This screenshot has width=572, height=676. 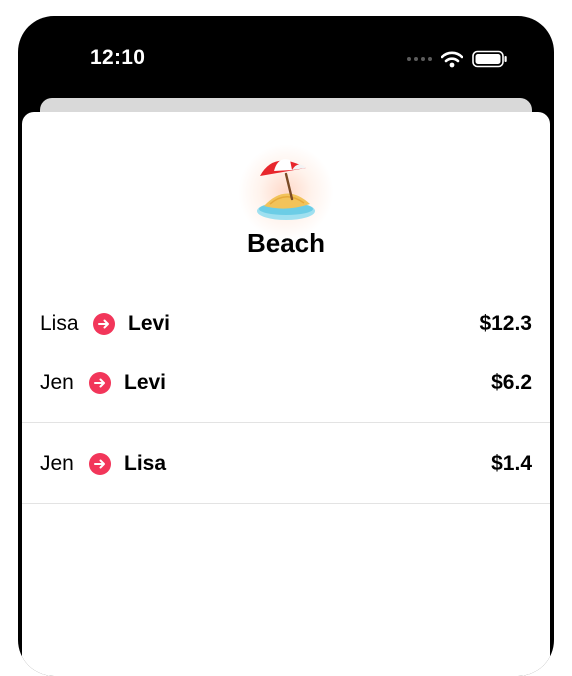 I want to click on group-title: Beach, so click(x=286, y=243).